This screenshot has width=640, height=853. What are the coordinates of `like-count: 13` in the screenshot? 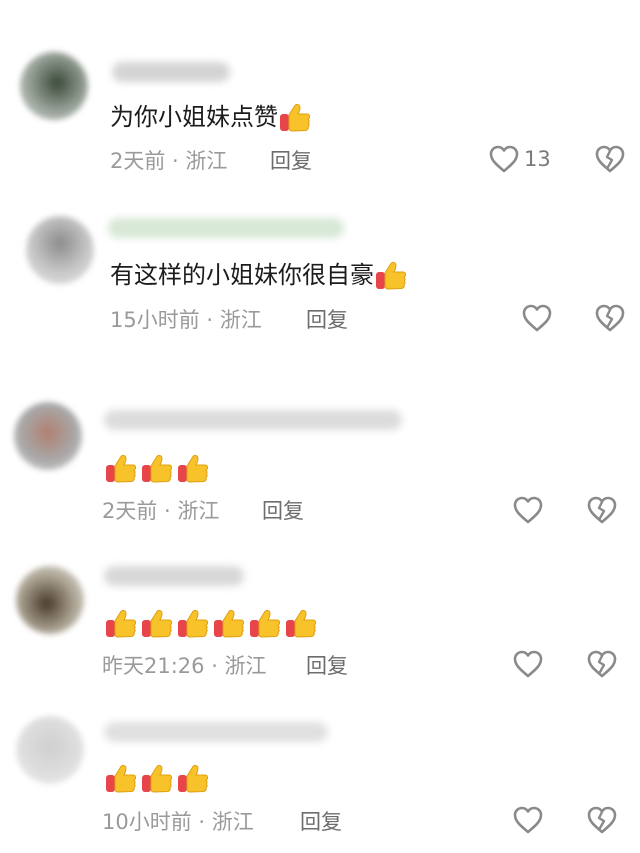 It's located at (537, 159).